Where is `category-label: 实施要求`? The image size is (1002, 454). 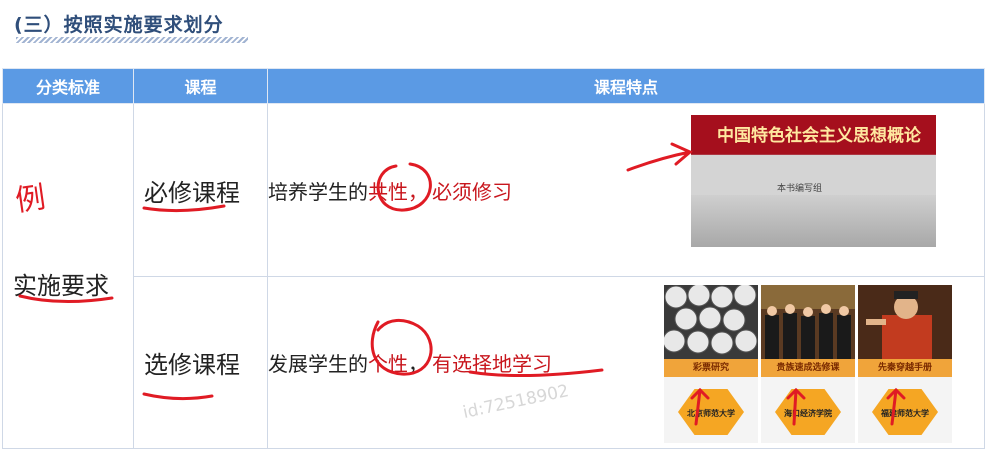 category-label: 实施要求 is located at coordinates (61, 286).